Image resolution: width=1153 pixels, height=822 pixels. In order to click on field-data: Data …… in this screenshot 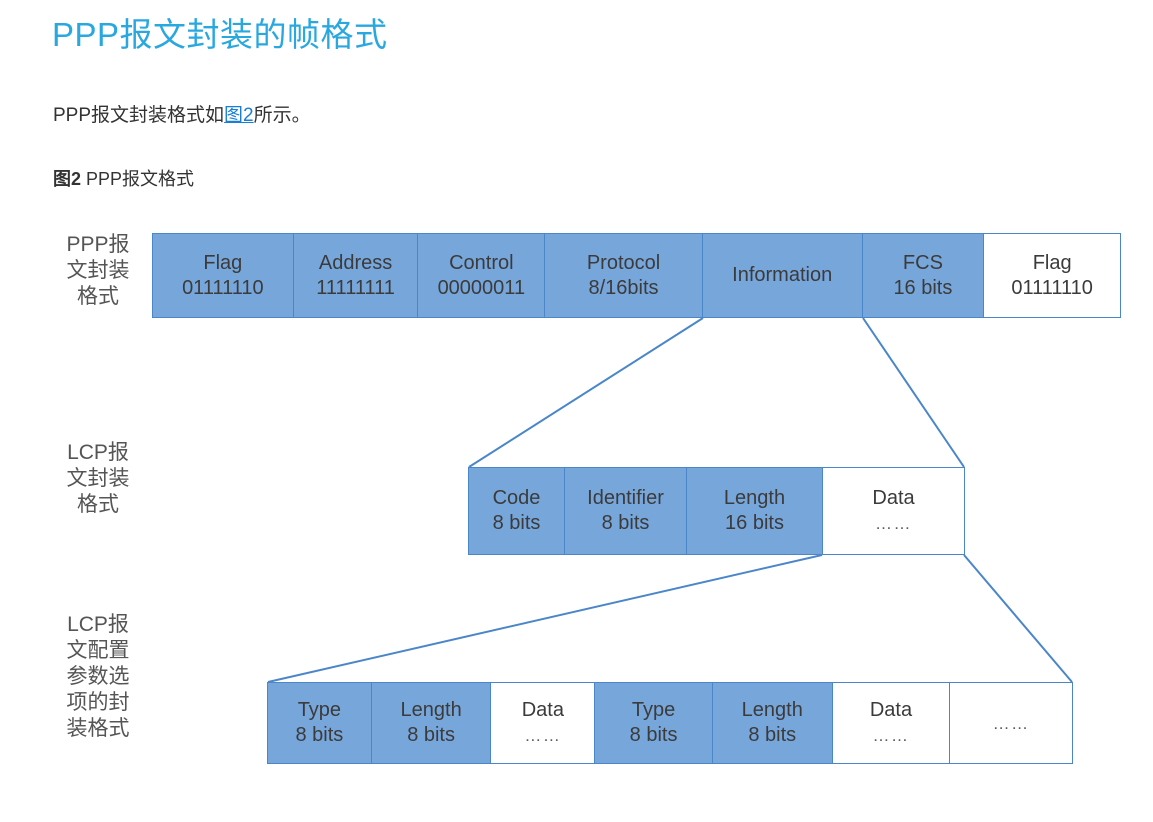, I will do `click(893, 511)`.